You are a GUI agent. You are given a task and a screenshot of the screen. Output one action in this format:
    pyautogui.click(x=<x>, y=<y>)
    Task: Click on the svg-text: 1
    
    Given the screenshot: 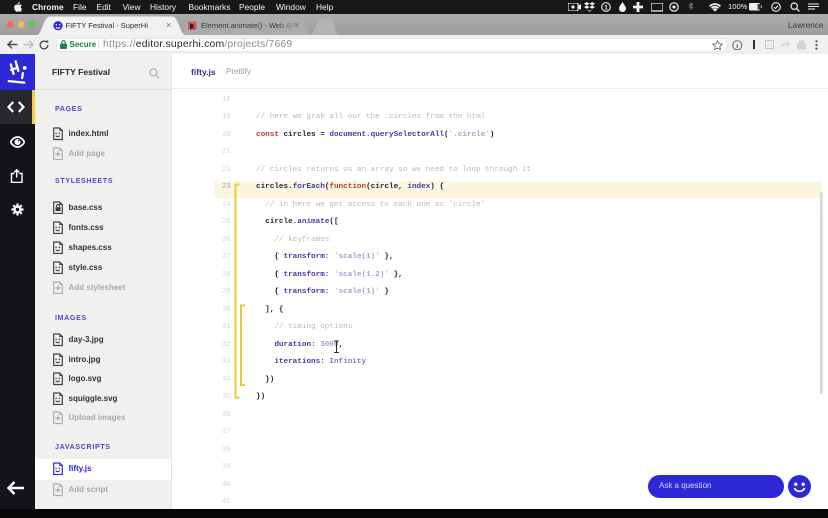 What is the action you would take?
    pyautogui.click(x=606, y=7)
    